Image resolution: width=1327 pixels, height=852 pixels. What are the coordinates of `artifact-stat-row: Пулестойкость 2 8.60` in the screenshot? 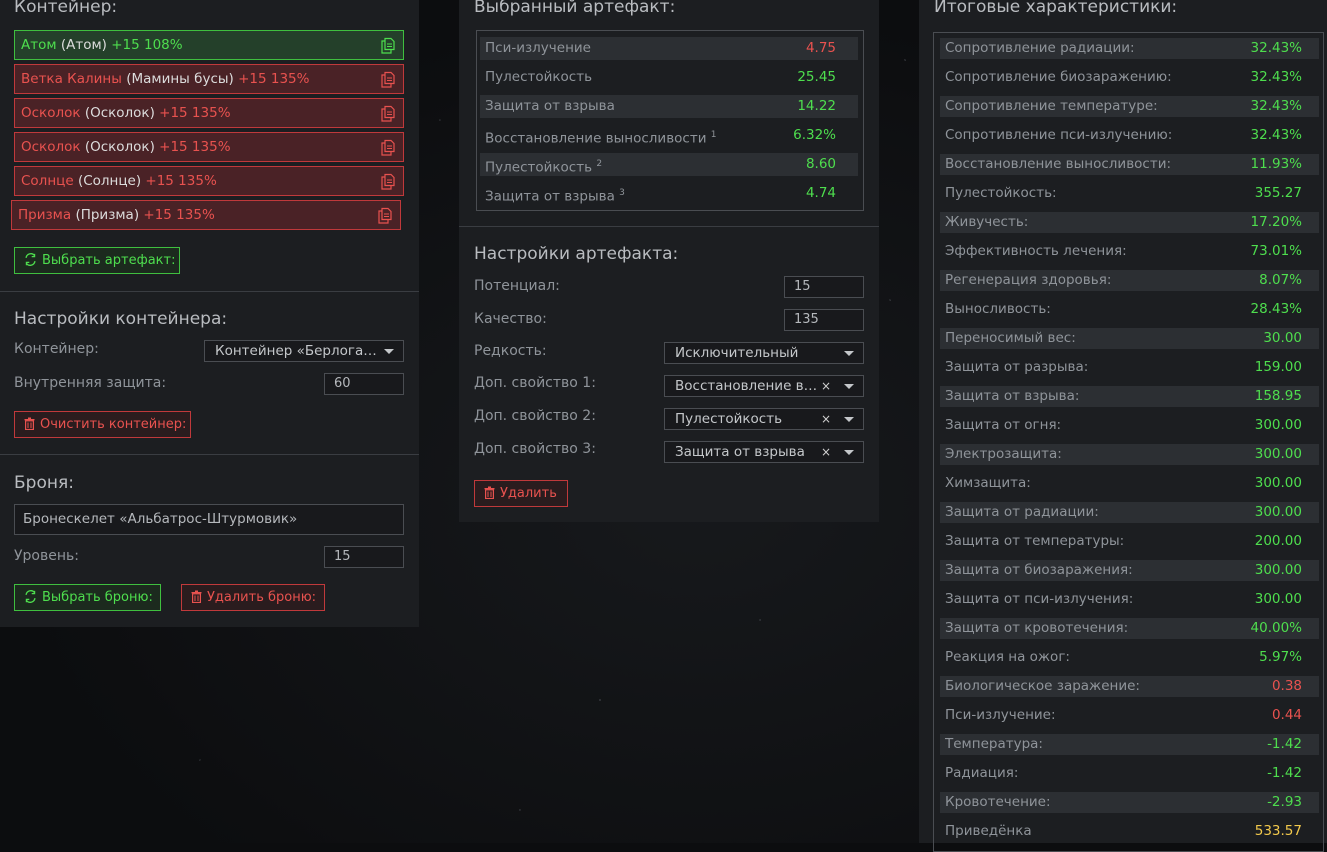 It's located at (669, 164).